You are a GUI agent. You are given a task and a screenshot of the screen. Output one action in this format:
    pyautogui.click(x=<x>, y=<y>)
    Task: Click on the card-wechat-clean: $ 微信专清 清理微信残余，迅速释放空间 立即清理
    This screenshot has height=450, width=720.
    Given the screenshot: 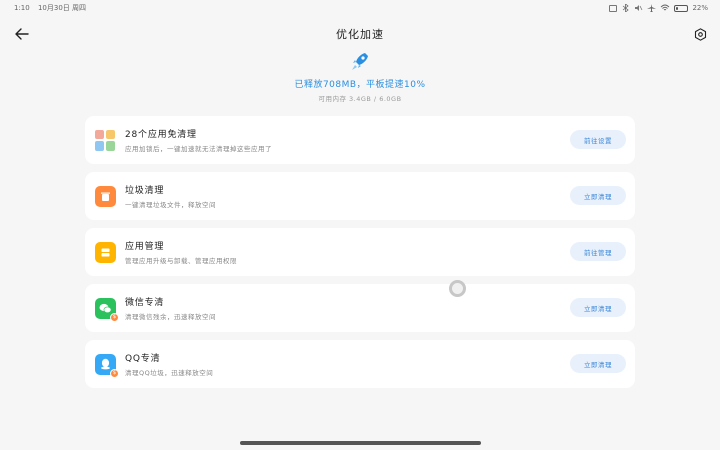 What is the action you would take?
    pyautogui.click(x=360, y=308)
    